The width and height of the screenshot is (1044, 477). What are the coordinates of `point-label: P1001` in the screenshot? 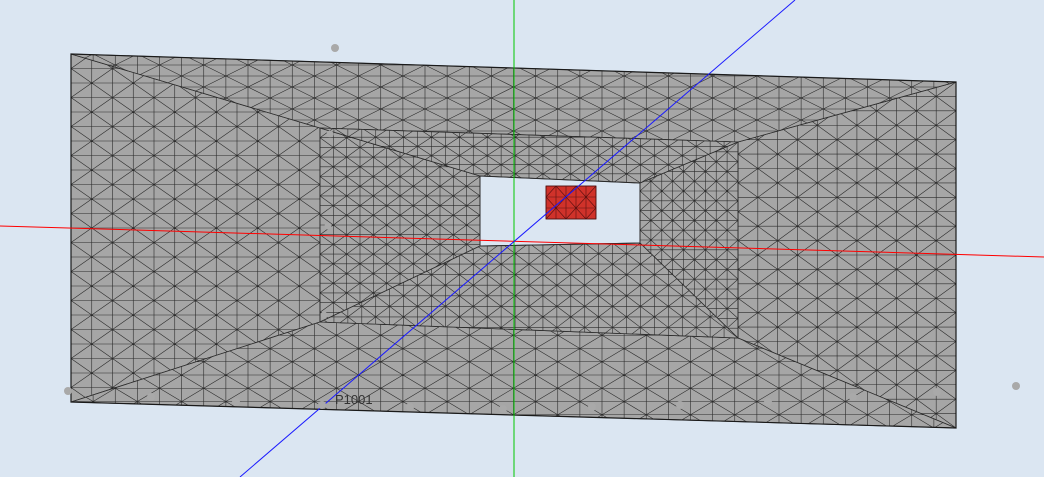 It's located at (354, 399).